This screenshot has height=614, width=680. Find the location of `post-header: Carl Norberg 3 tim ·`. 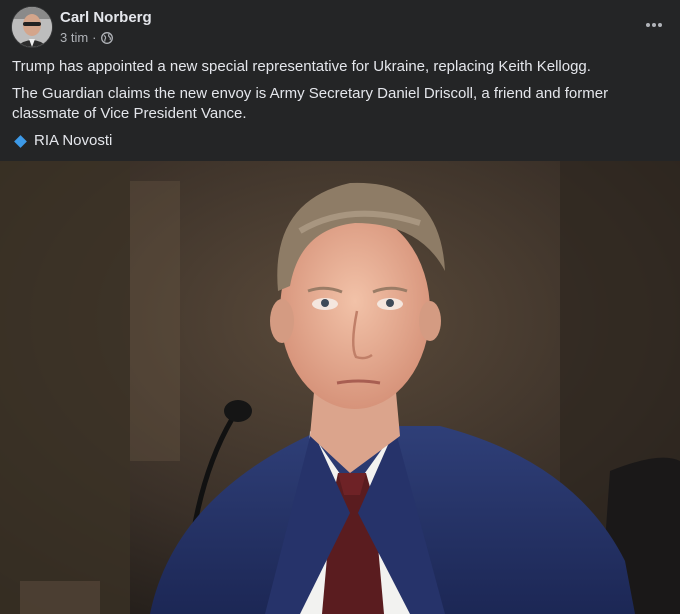

post-header: Carl Norberg 3 tim · is located at coordinates (340, 28).